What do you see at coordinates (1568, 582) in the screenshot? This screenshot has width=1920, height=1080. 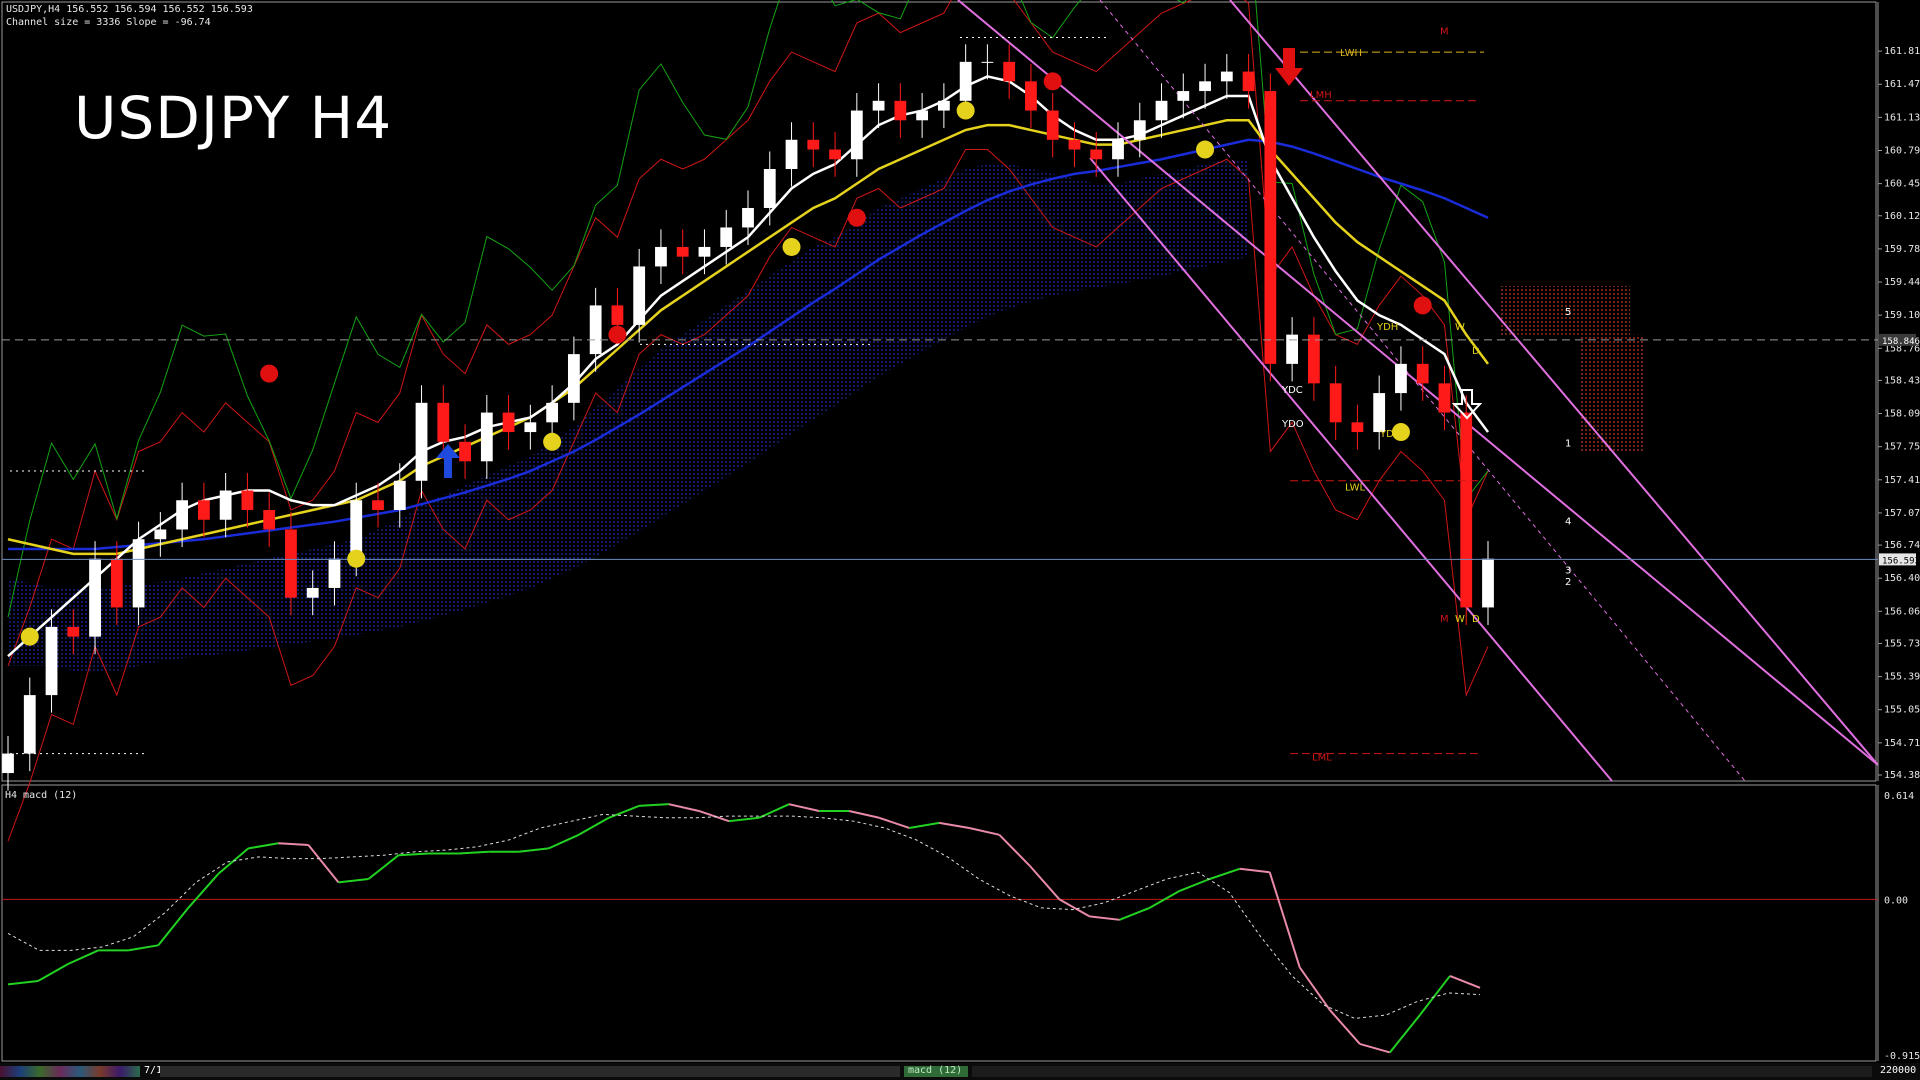 I see `level-label: 2` at bounding box center [1568, 582].